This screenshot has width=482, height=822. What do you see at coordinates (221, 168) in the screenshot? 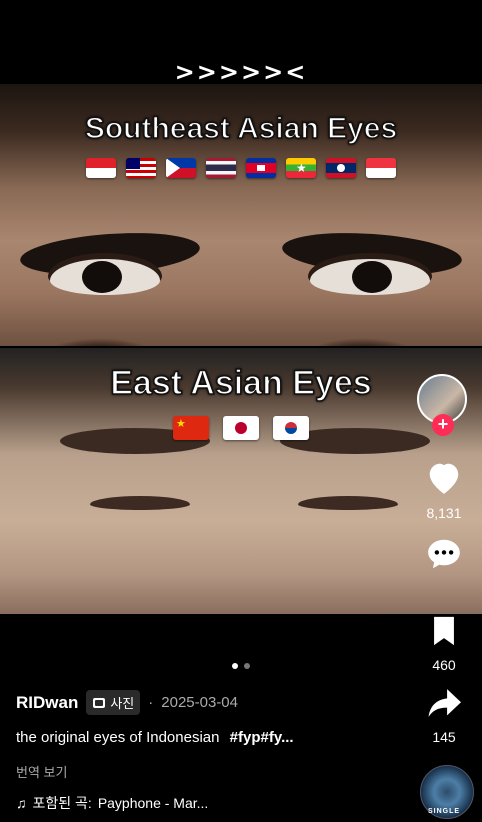
I see `thailand-flag` at bounding box center [221, 168].